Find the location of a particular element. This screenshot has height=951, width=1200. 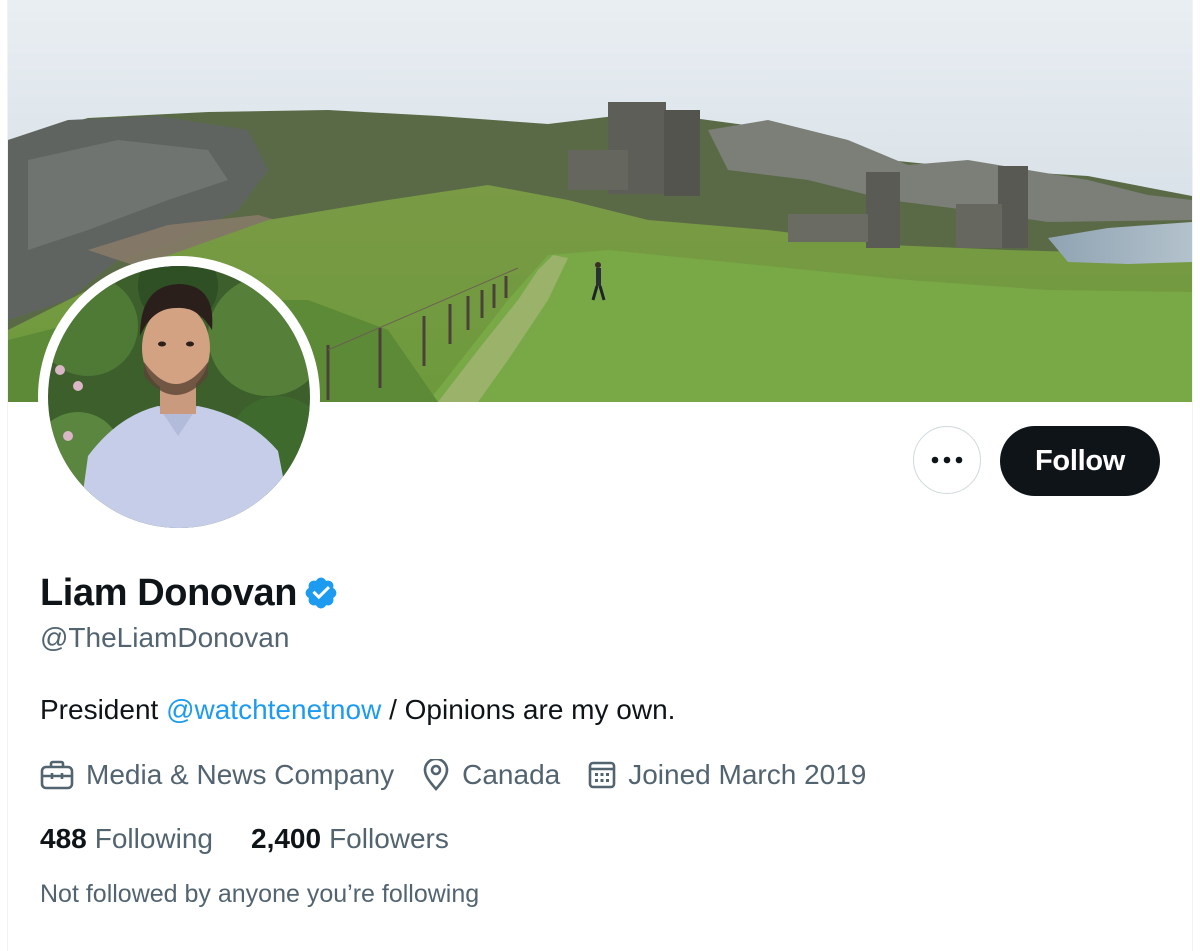

joined-item: Joined March 2019 is located at coordinates (727, 775).